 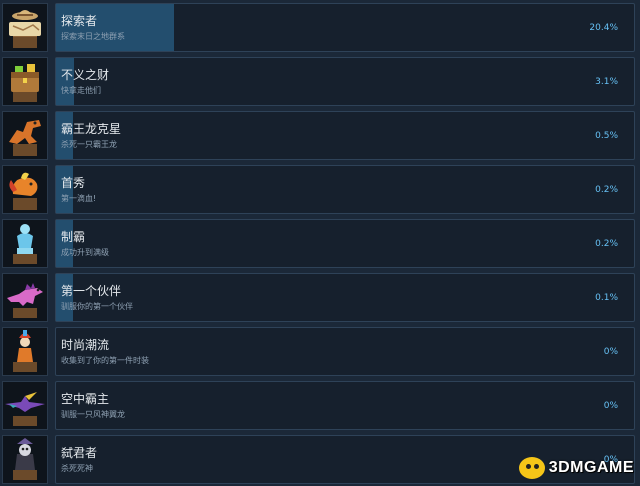 I want to click on trex-icon, so click(x=25, y=135).